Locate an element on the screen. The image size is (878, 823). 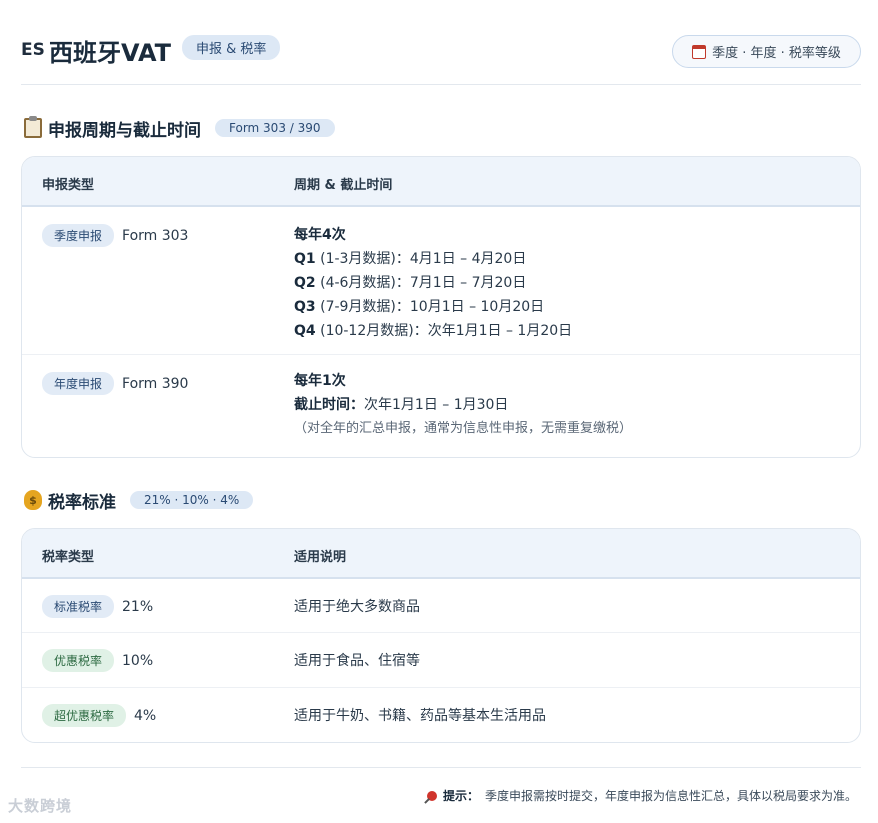
tip-label: 提示： is located at coordinates (460, 796).